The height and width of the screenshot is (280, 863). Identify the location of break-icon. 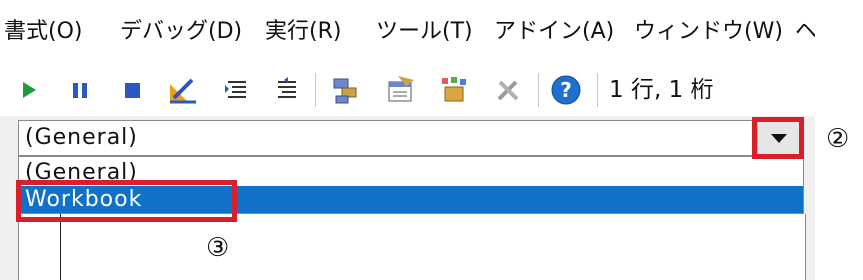
(80, 90).